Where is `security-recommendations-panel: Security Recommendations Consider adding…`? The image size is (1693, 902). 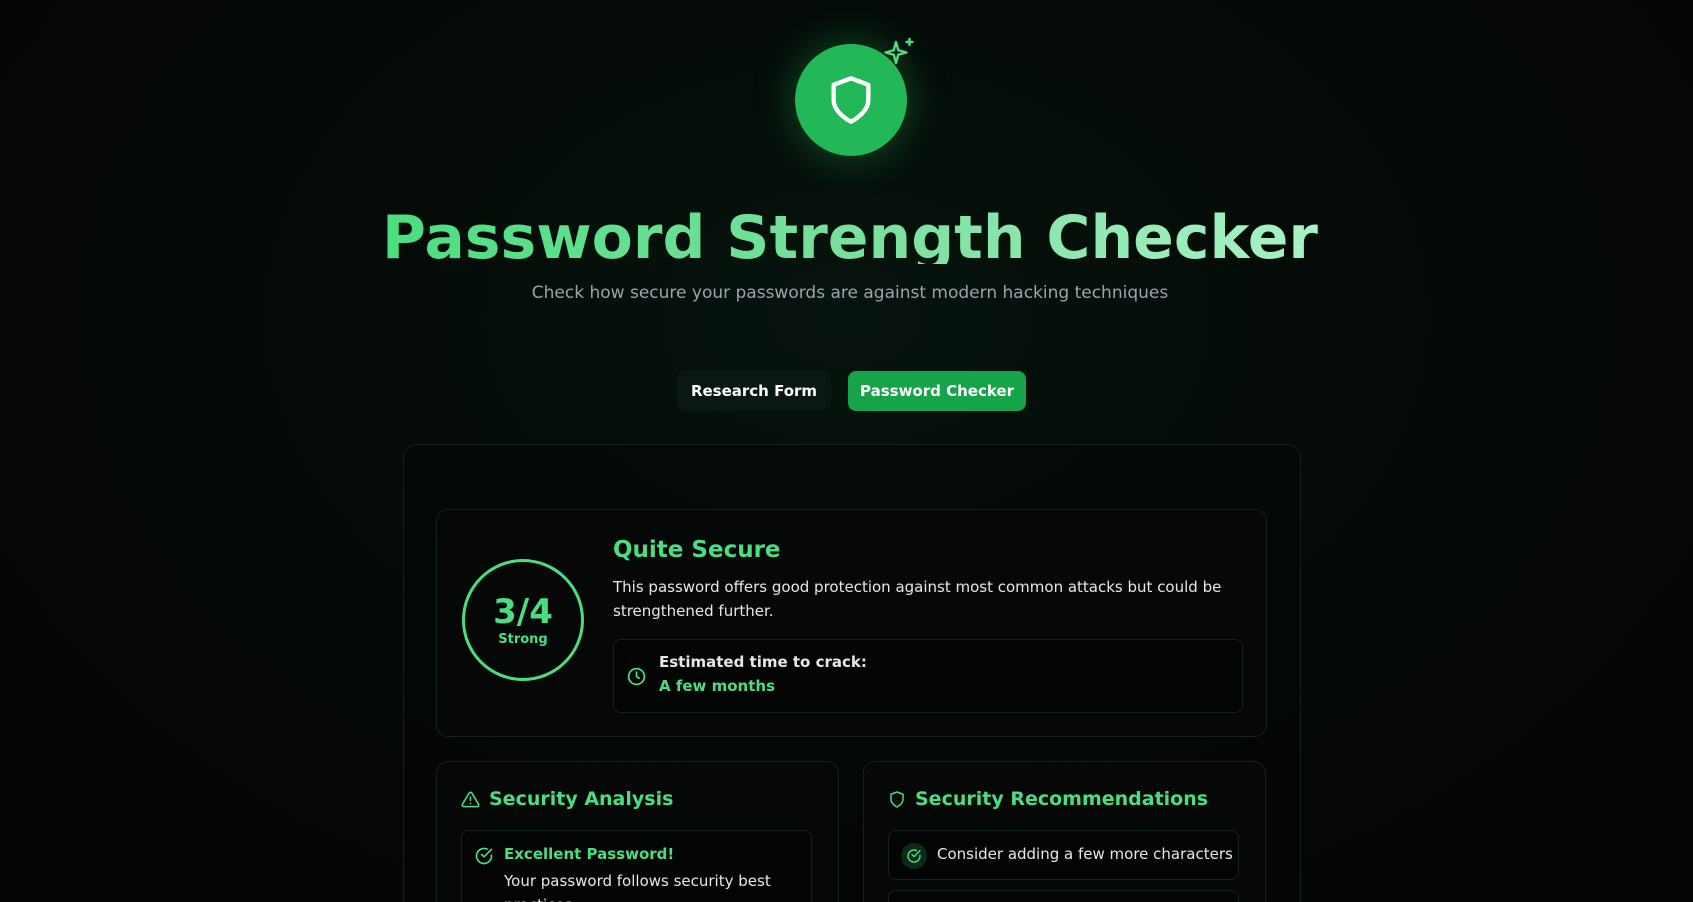
security-recommendations-panel: Security Recommendations Consider adding… is located at coordinates (1064, 831).